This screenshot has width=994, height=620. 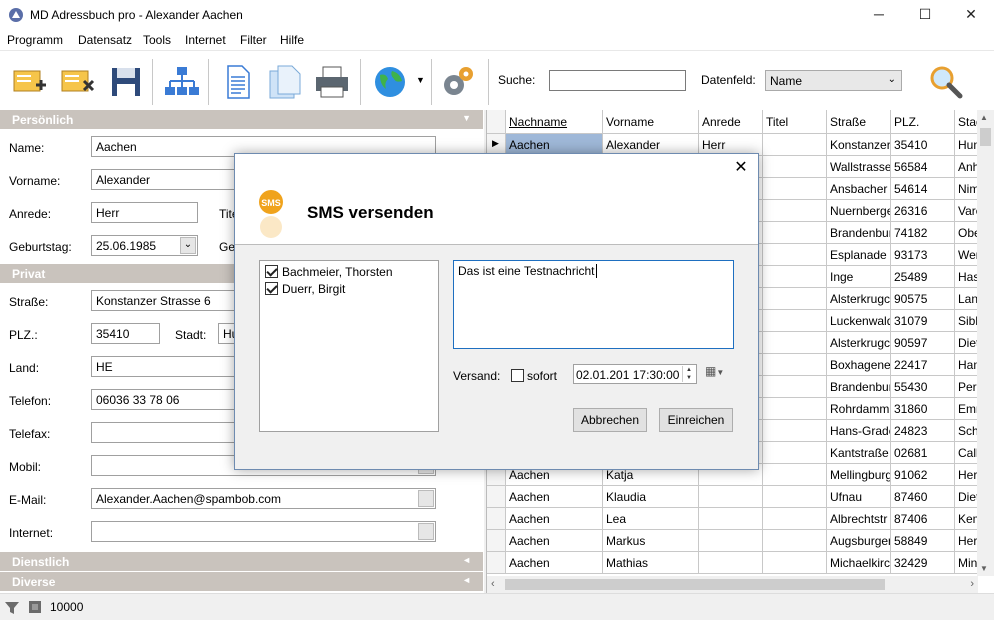 I want to click on grid-cell: Wallstrasse, so click(x=859, y=167).